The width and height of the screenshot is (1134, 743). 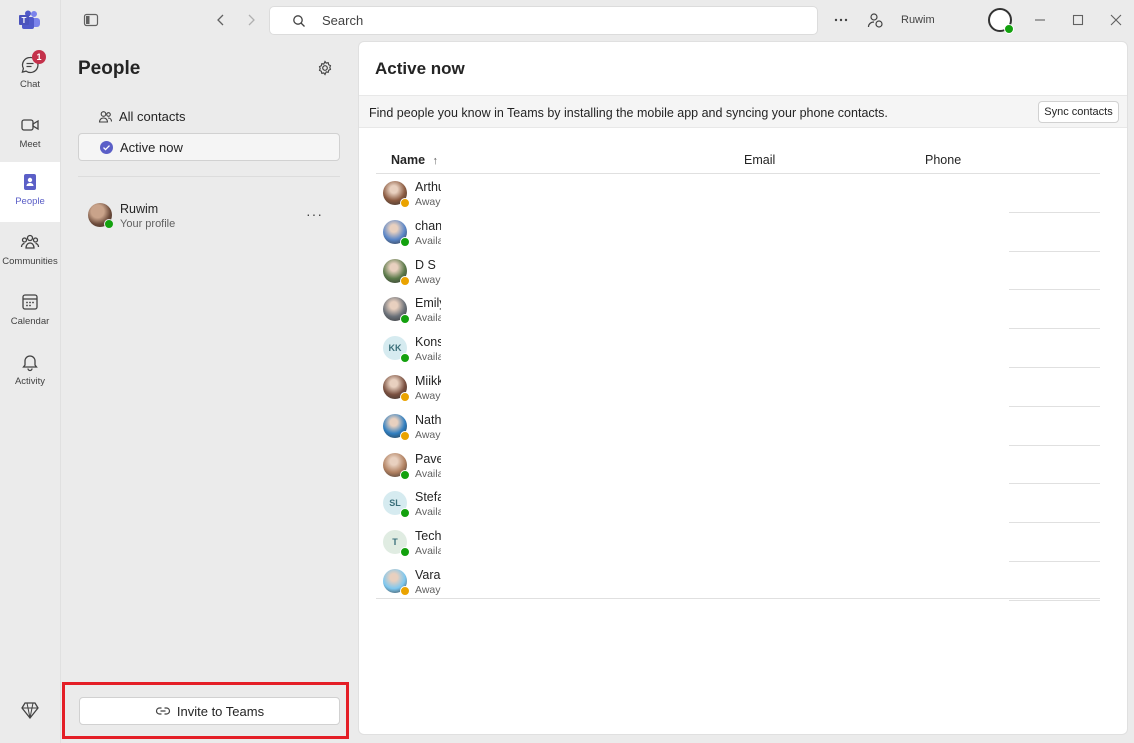 I want to click on contact-avatar: T, so click(x=396, y=544).